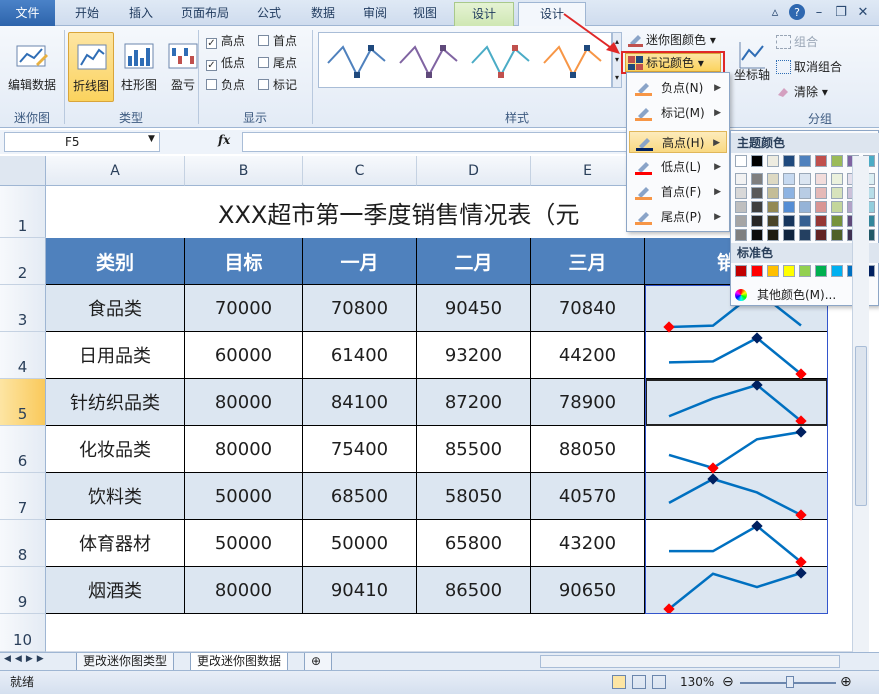 This screenshot has width=879, height=694. Describe the element at coordinates (474, 308) in the screenshot. I see `table-cell: 90450` at that location.